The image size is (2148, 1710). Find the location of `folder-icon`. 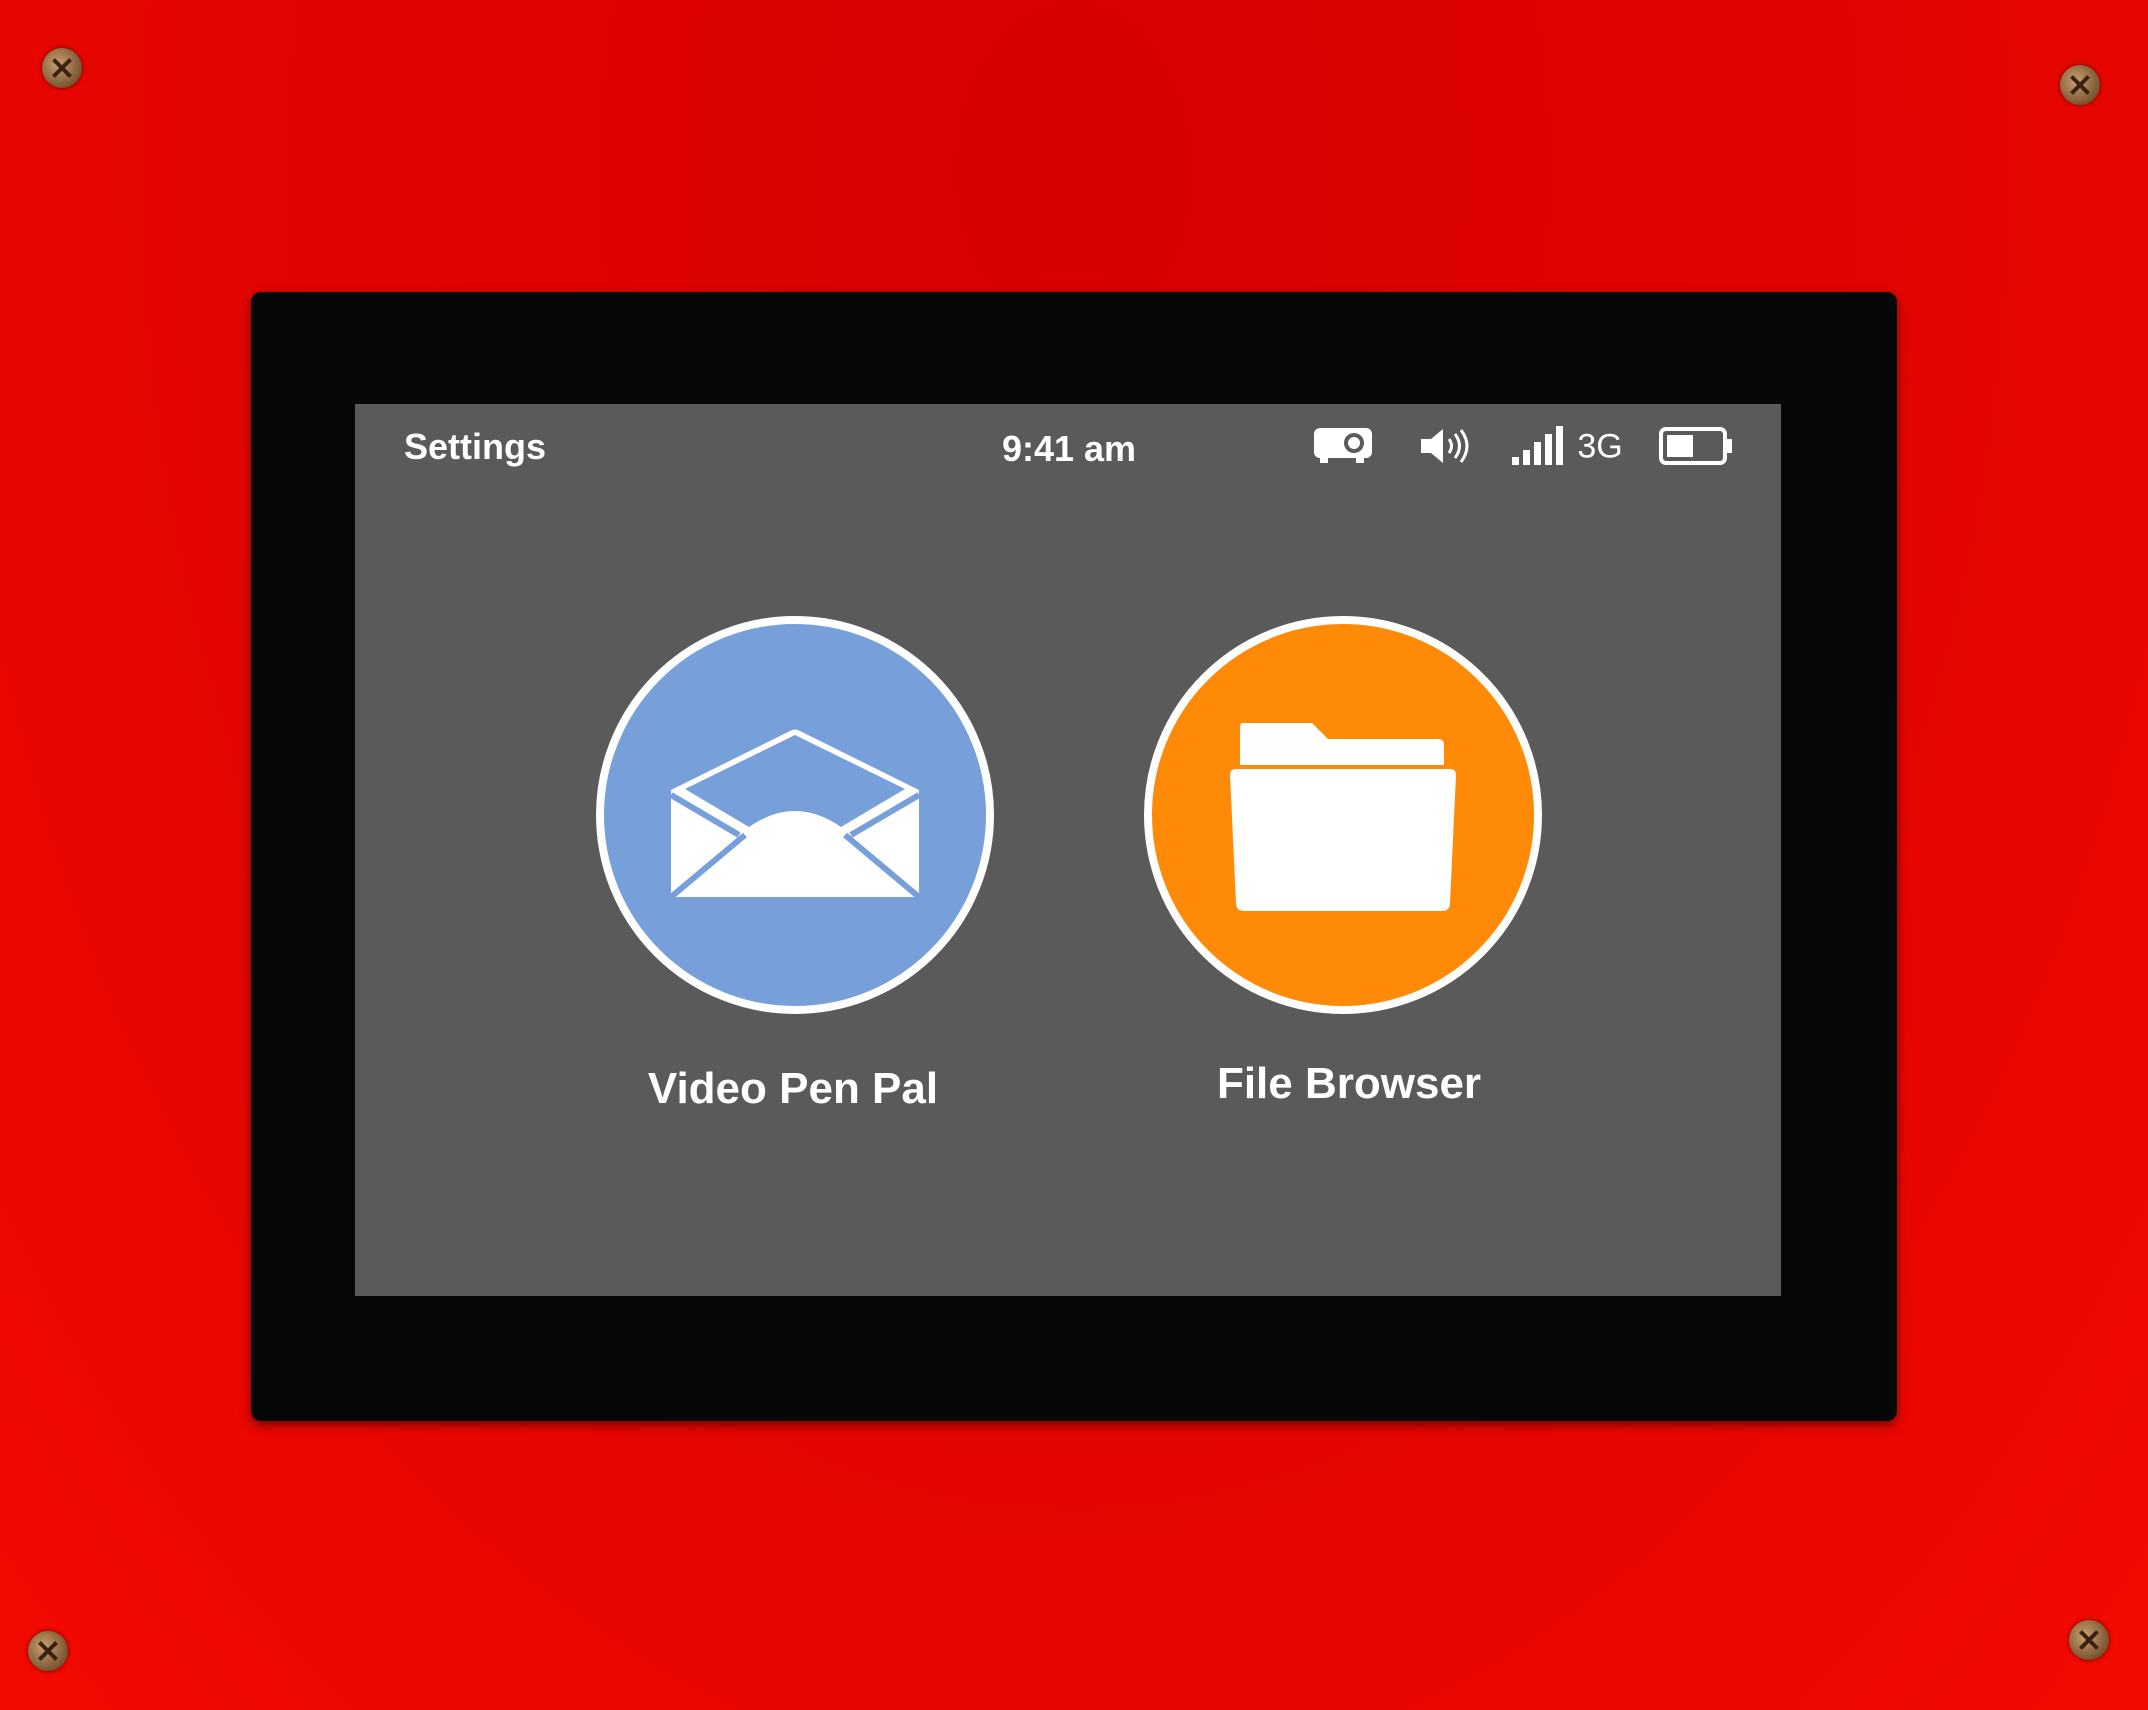

folder-icon is located at coordinates (1343, 817).